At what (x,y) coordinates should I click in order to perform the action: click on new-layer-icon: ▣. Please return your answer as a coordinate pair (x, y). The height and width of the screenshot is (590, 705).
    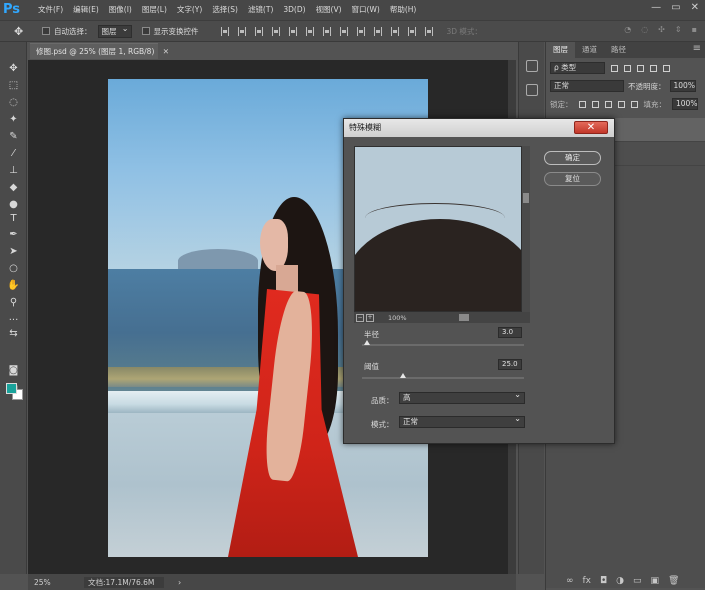
    Looking at the image, I should click on (655, 581).